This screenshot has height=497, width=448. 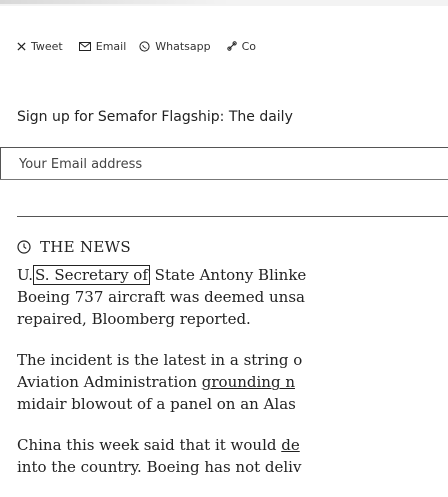 What do you see at coordinates (228, 275) in the screenshot?
I see `p1-text-b: State Antony Blinke` at bounding box center [228, 275].